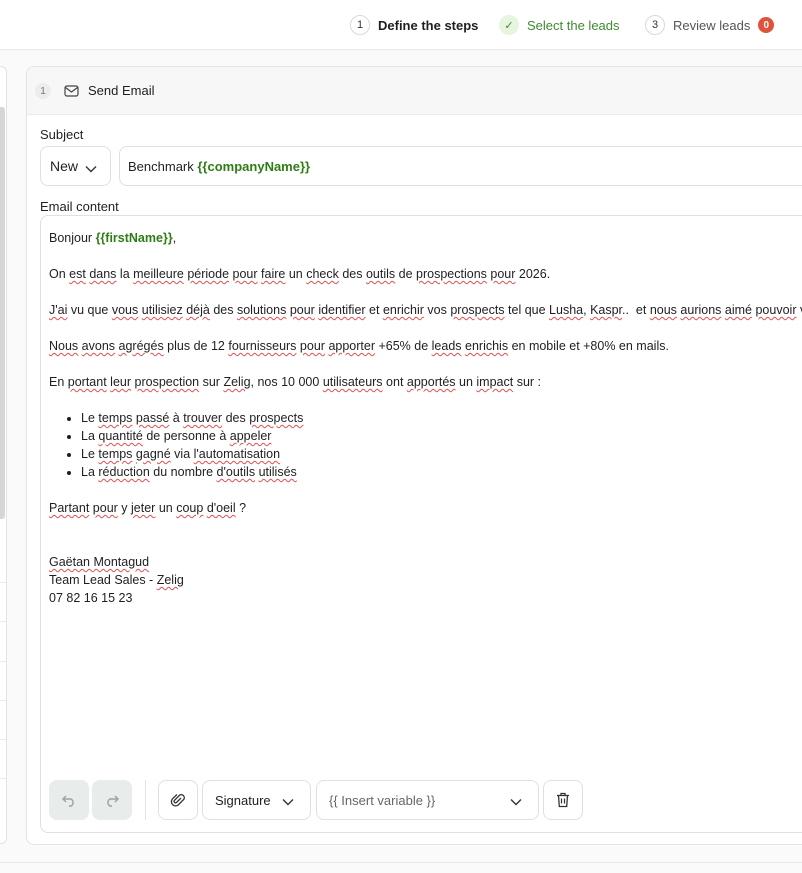  I want to click on undo-icon, so click(68, 801).